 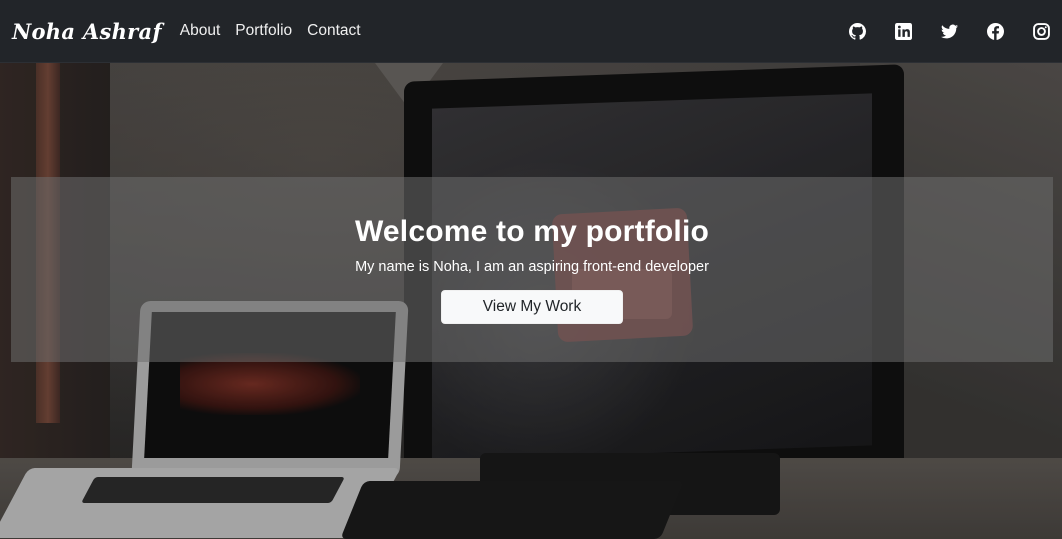 What do you see at coordinates (949, 31) in the screenshot?
I see `twitter-icon` at bounding box center [949, 31].